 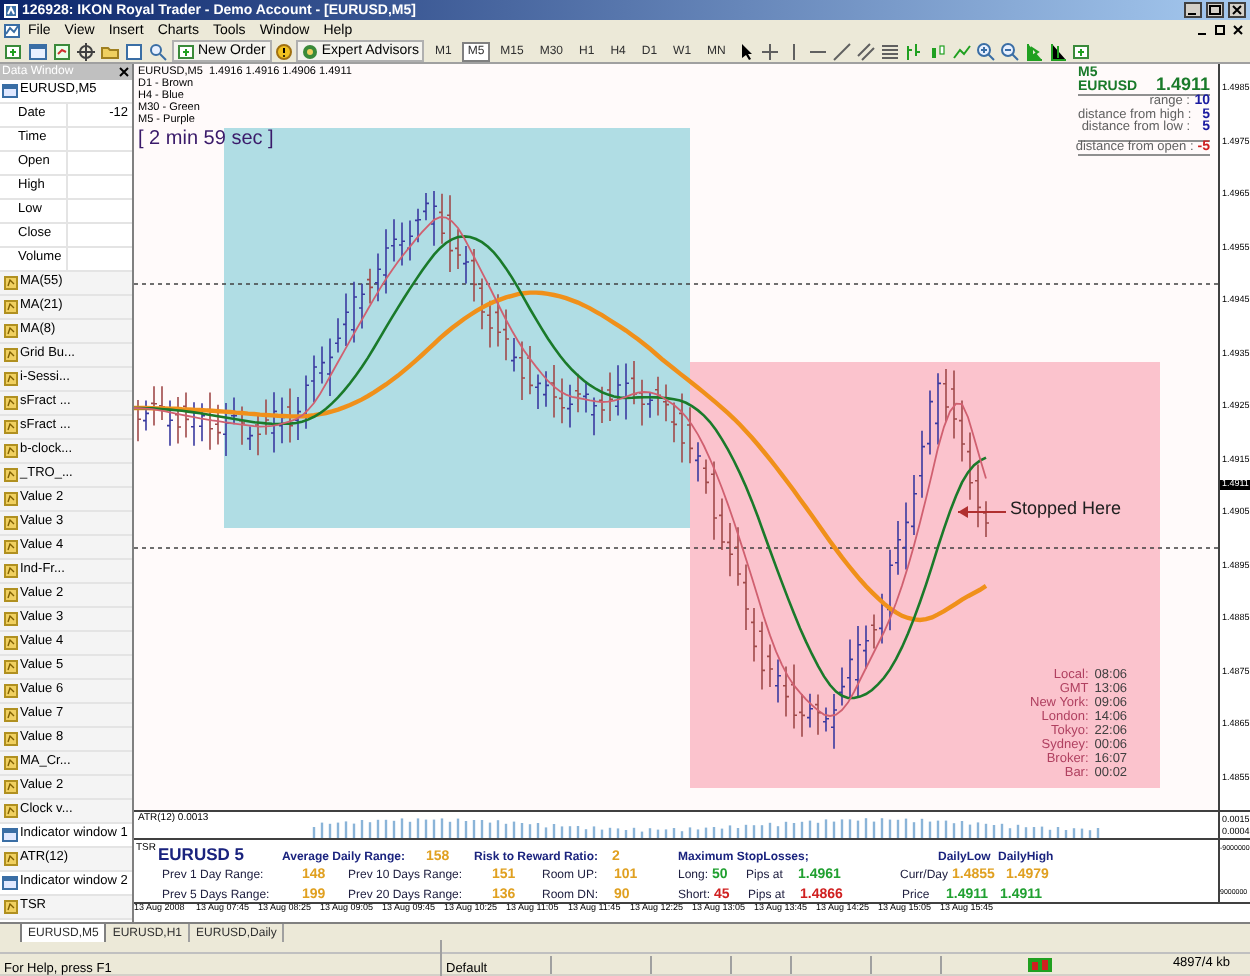 I want to click on trendline-icon, so click(x=841, y=51).